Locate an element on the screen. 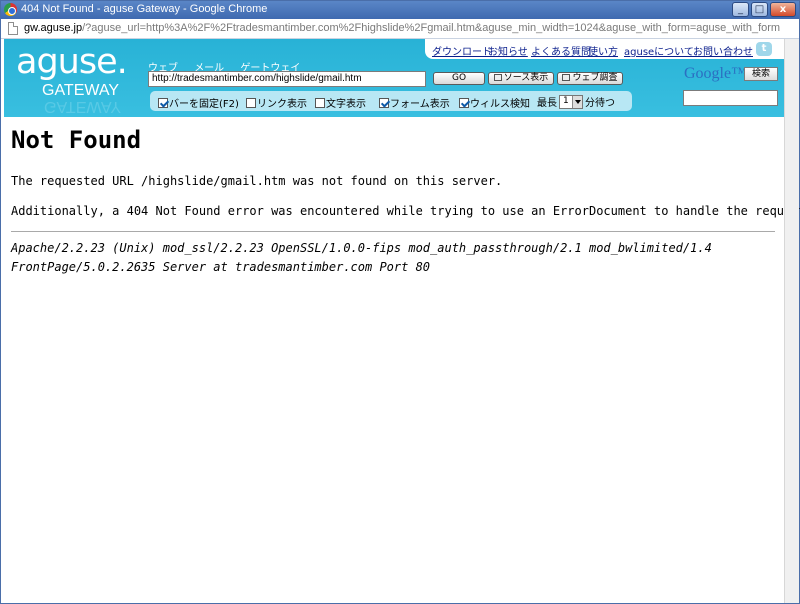 Image resolution: width=800 pixels, height=604 pixels. maximize-button: □ is located at coordinates (759, 9).